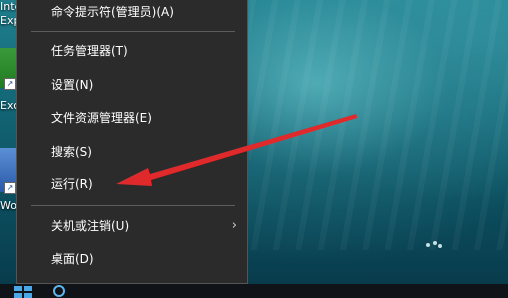 The width and height of the screenshot is (508, 298). Describe the element at coordinates (8, 205) in the screenshot. I see `desktop-icon-label: Wo` at that location.